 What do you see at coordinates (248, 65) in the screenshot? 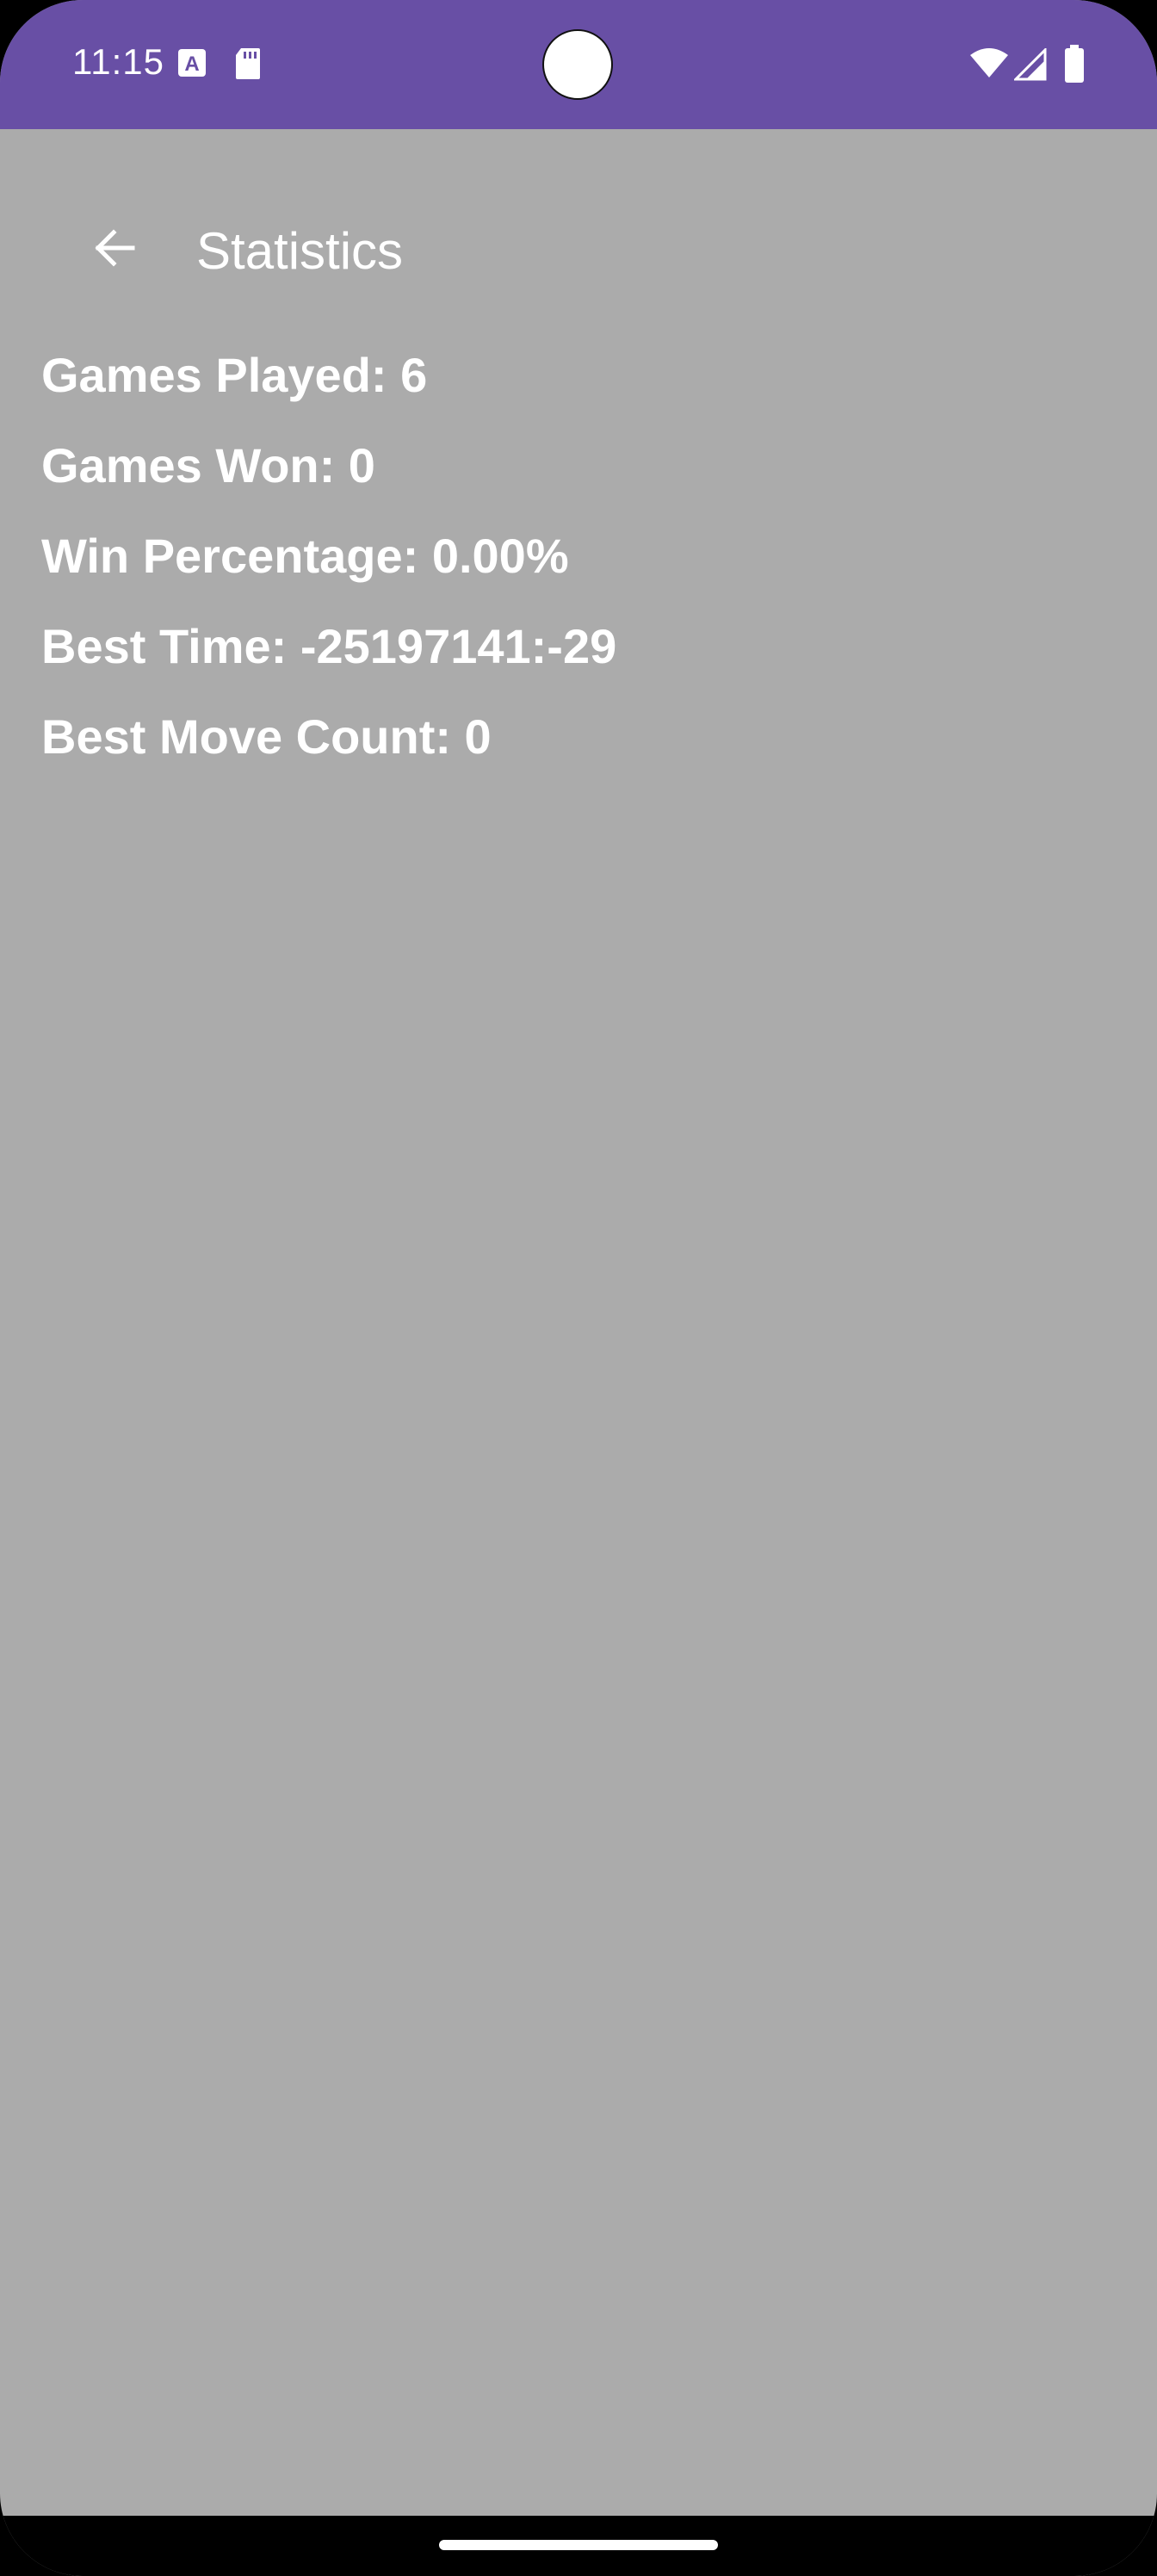
I see `sd-card-icon` at bounding box center [248, 65].